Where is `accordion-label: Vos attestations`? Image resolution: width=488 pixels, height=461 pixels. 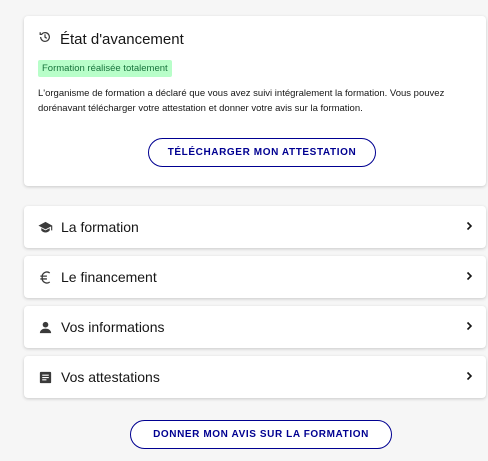 accordion-label: Vos attestations is located at coordinates (110, 377).